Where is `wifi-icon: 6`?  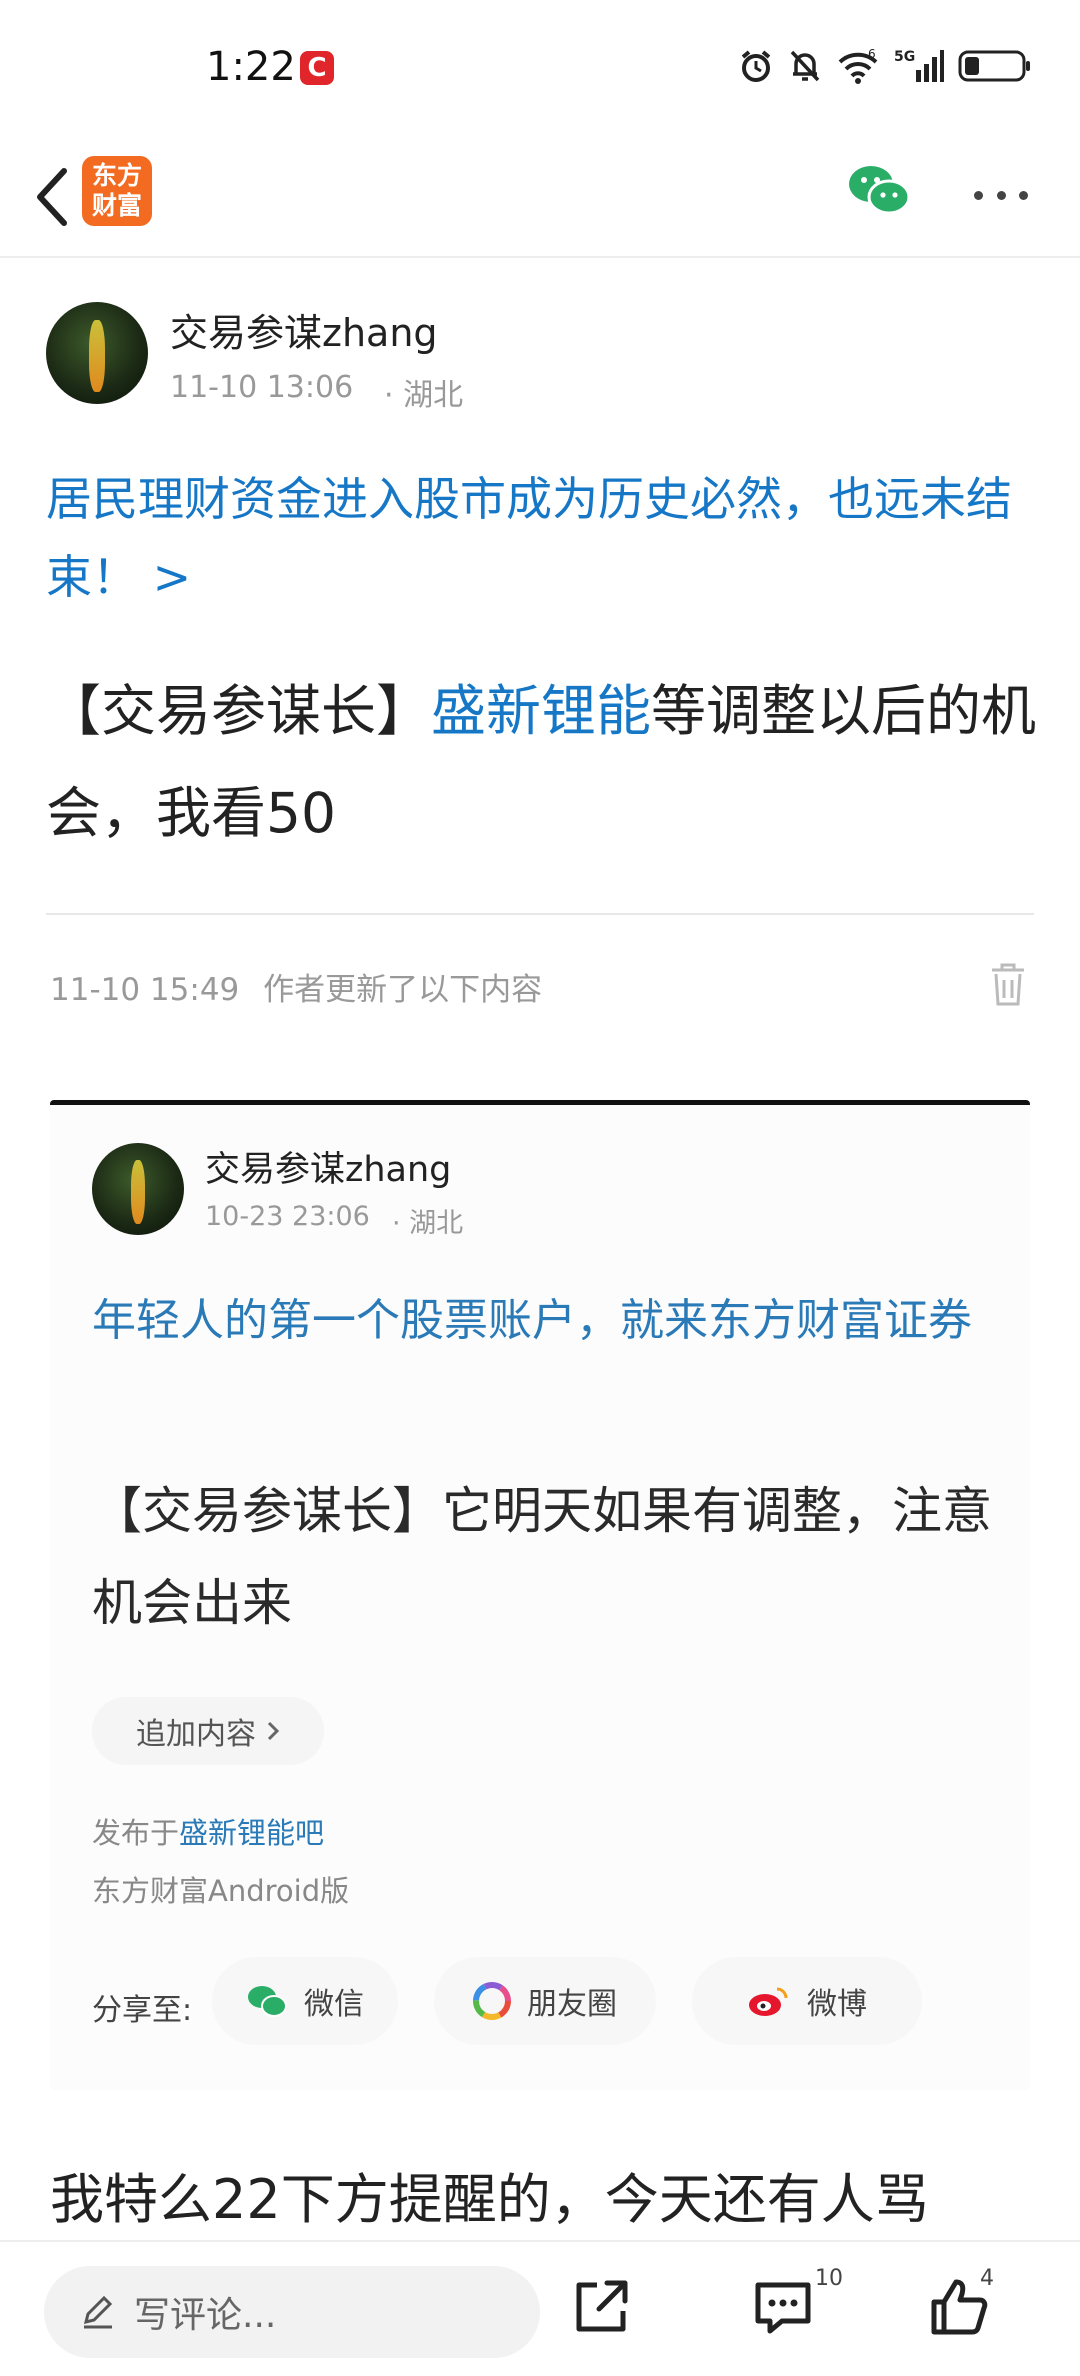
wifi-icon: 6 is located at coordinates (858, 66).